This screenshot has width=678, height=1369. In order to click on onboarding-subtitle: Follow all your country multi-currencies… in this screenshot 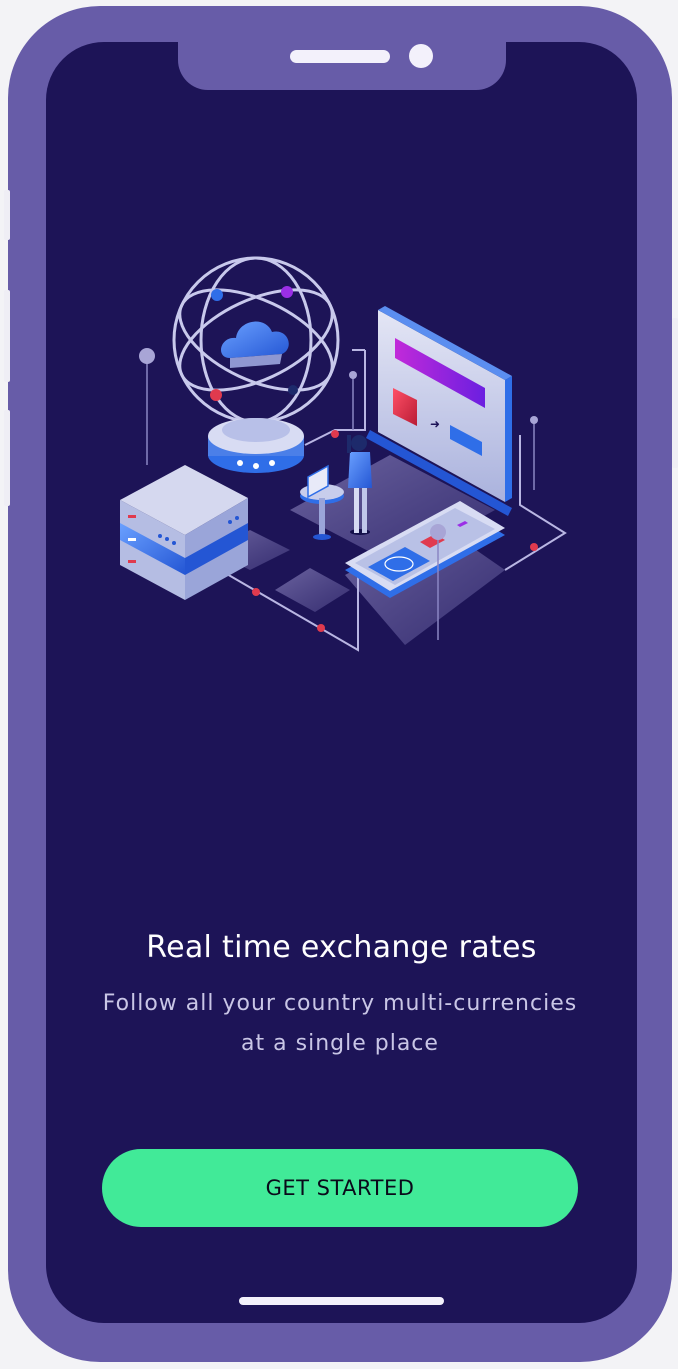, I will do `click(340, 1024)`.